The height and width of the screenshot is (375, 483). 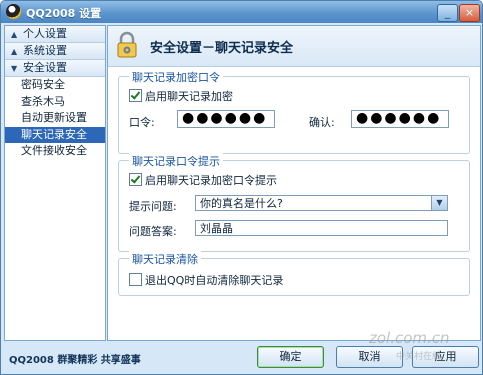 I want to click on watermark-subtext: 中关村在线, so click(x=419, y=357).